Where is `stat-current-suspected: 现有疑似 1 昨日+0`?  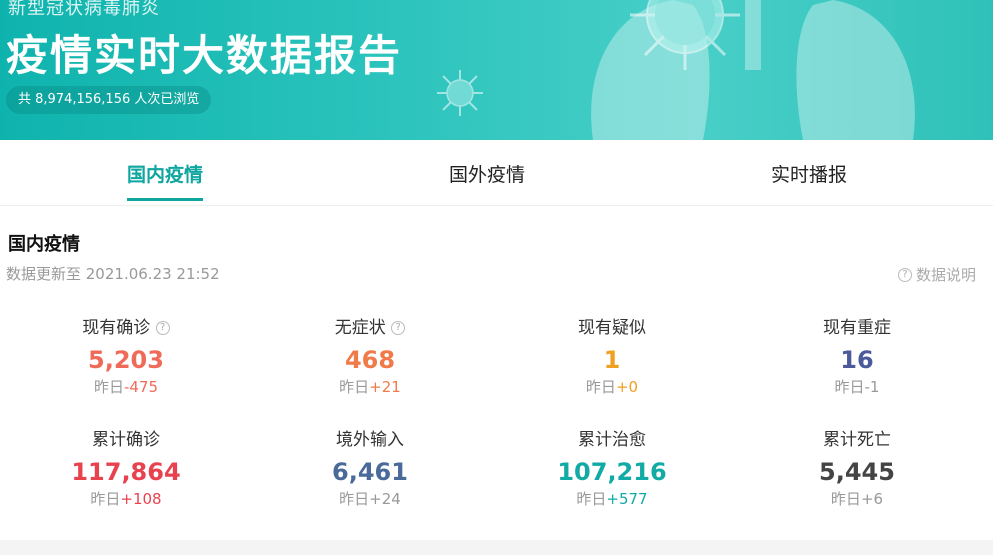
stat-current-suspected: 现有疑似 1 昨日+0 is located at coordinates (612, 357).